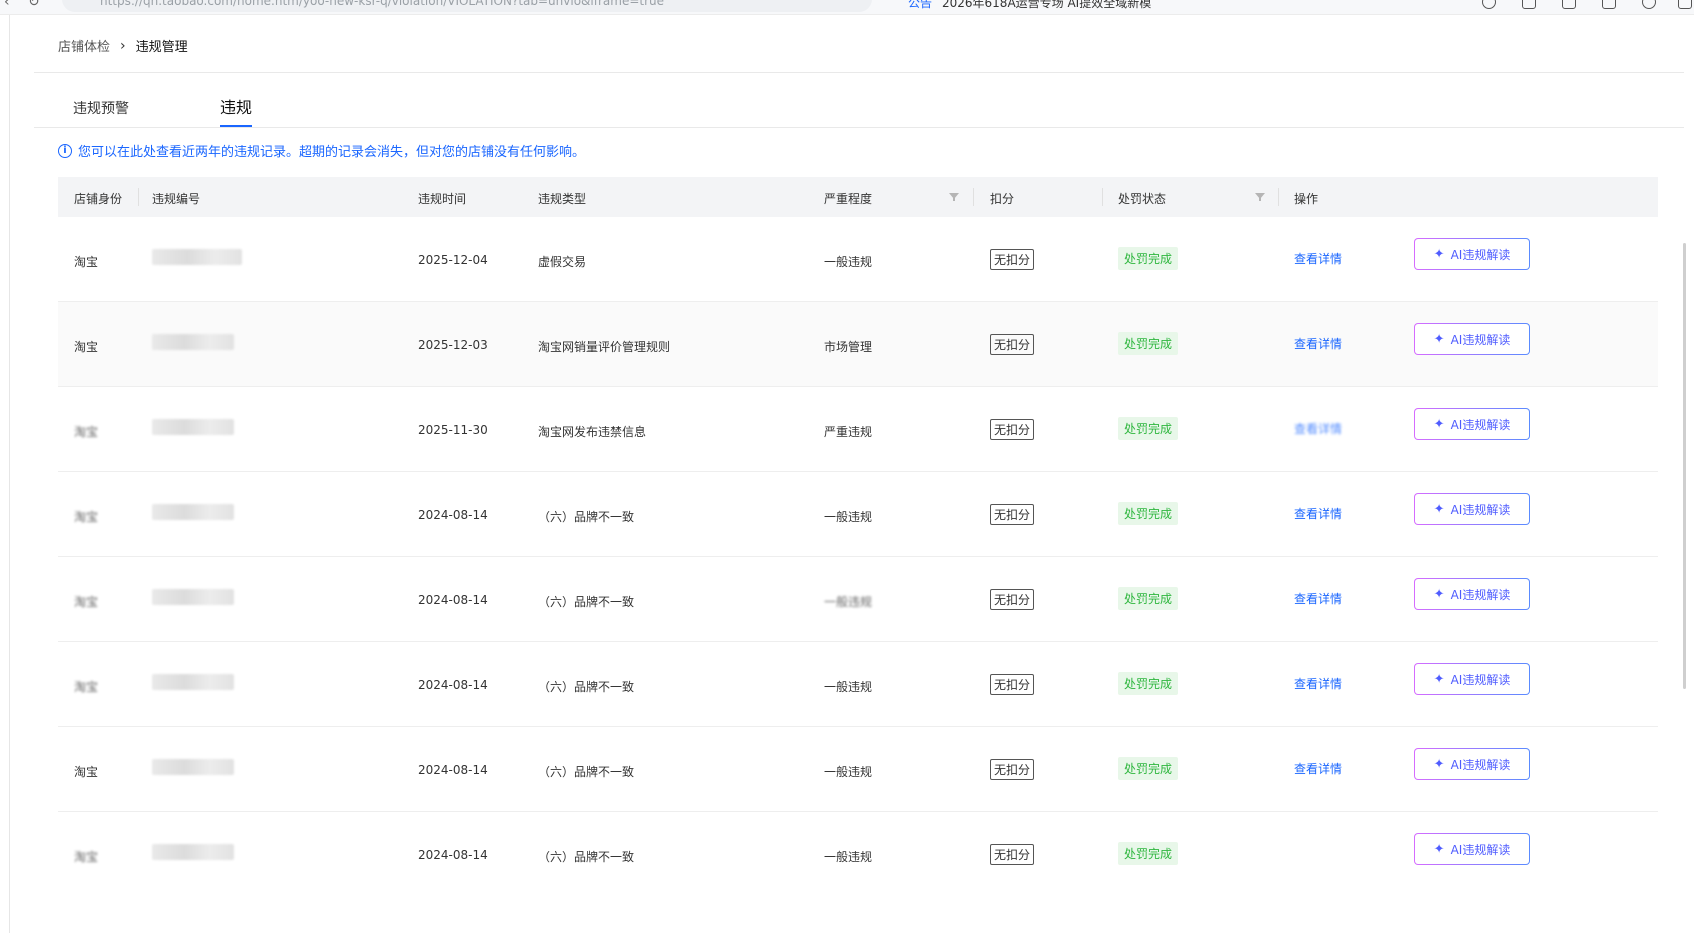 Image resolution: width=1694 pixels, height=933 pixels. I want to click on table-header: 店铺身份 违规编号 违规时间 违规类型 严重程度 扣分 处罚状态 操作, so click(858, 197).